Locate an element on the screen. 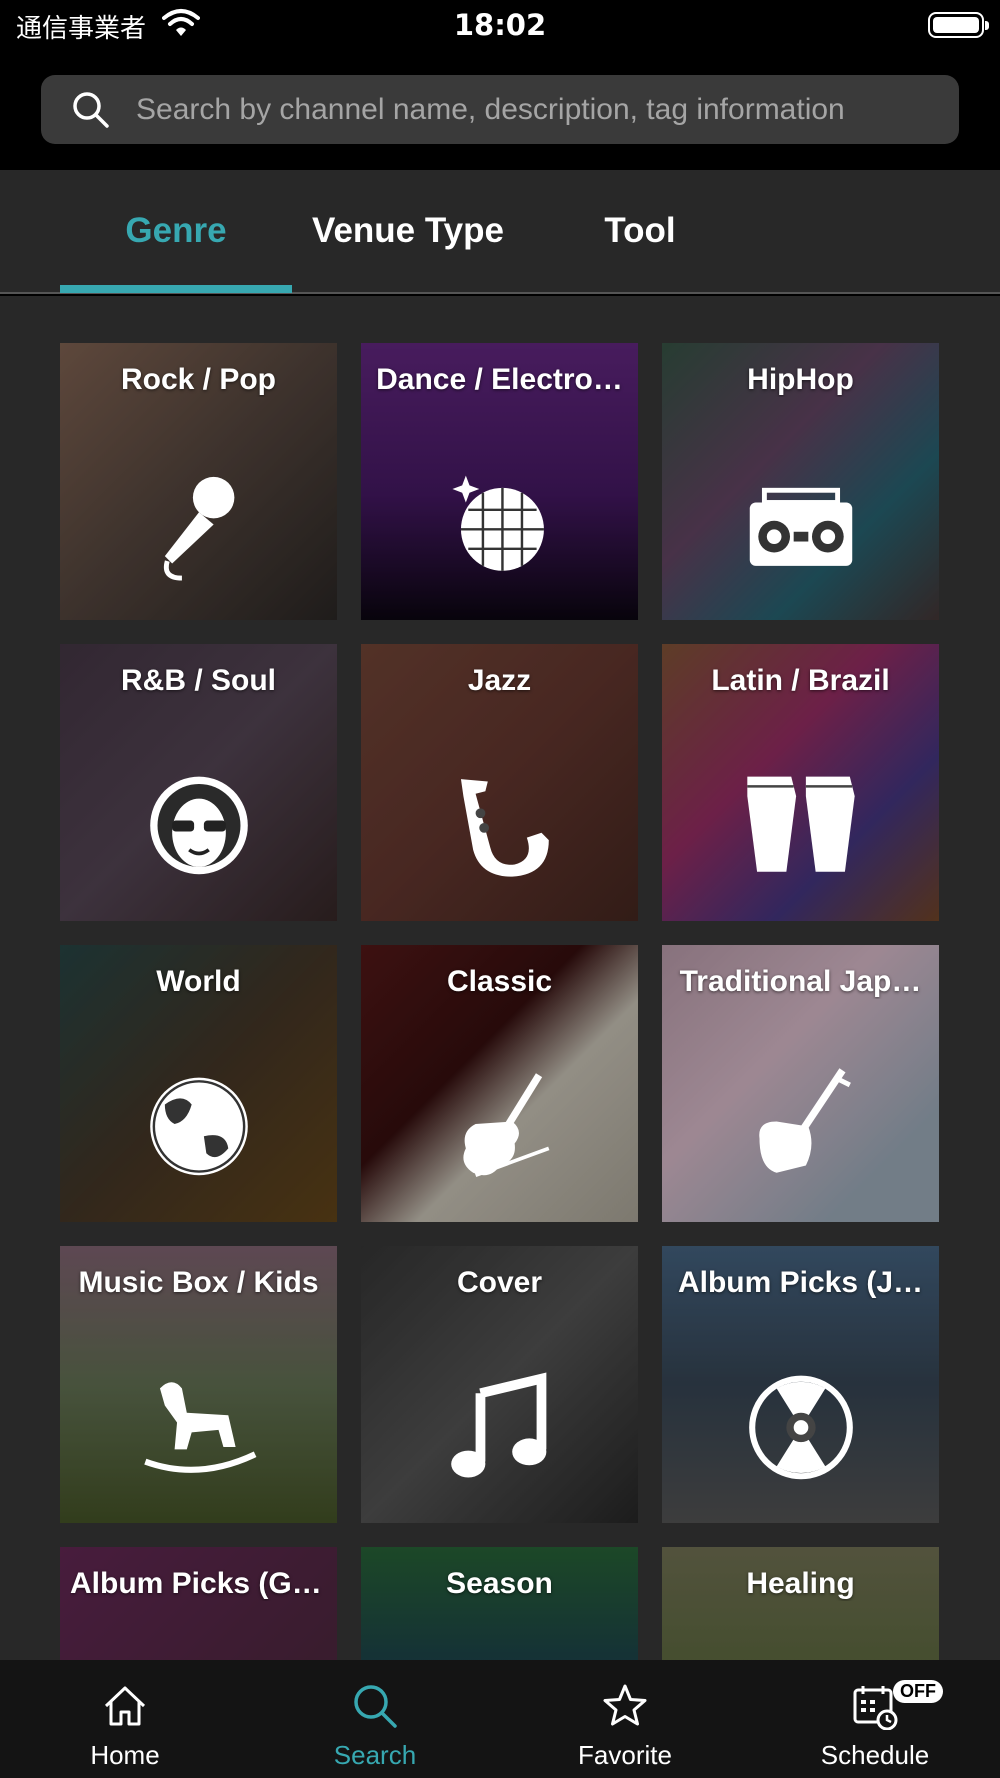 The image size is (1000, 1778). tab-genre: Genre is located at coordinates (176, 232).